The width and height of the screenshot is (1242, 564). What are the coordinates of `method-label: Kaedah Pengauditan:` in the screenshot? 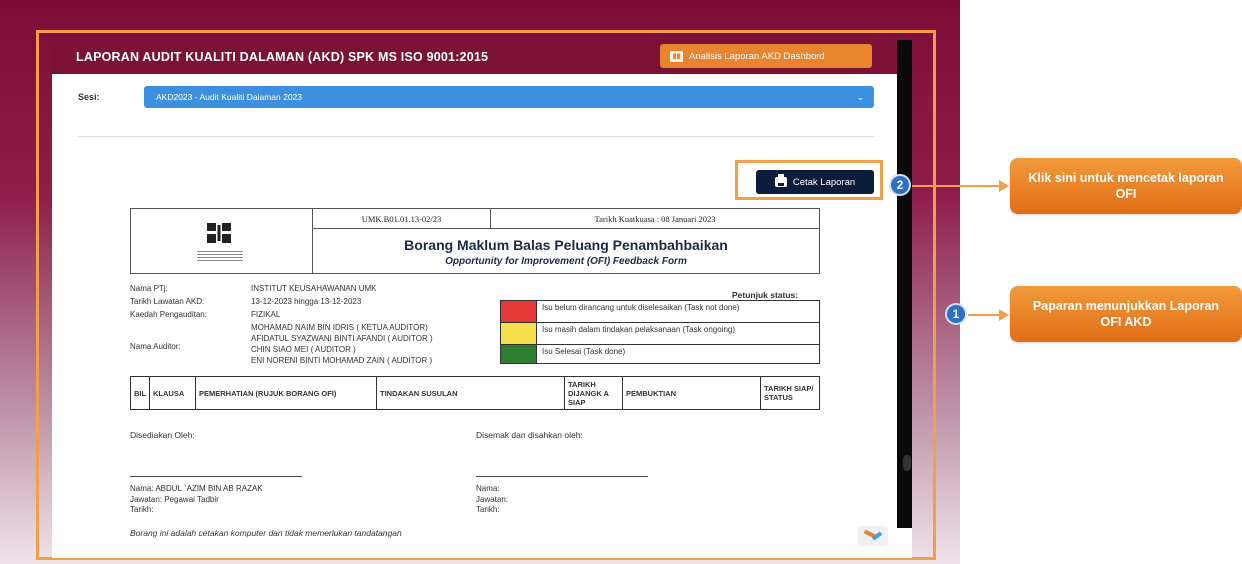 It's located at (168, 314).